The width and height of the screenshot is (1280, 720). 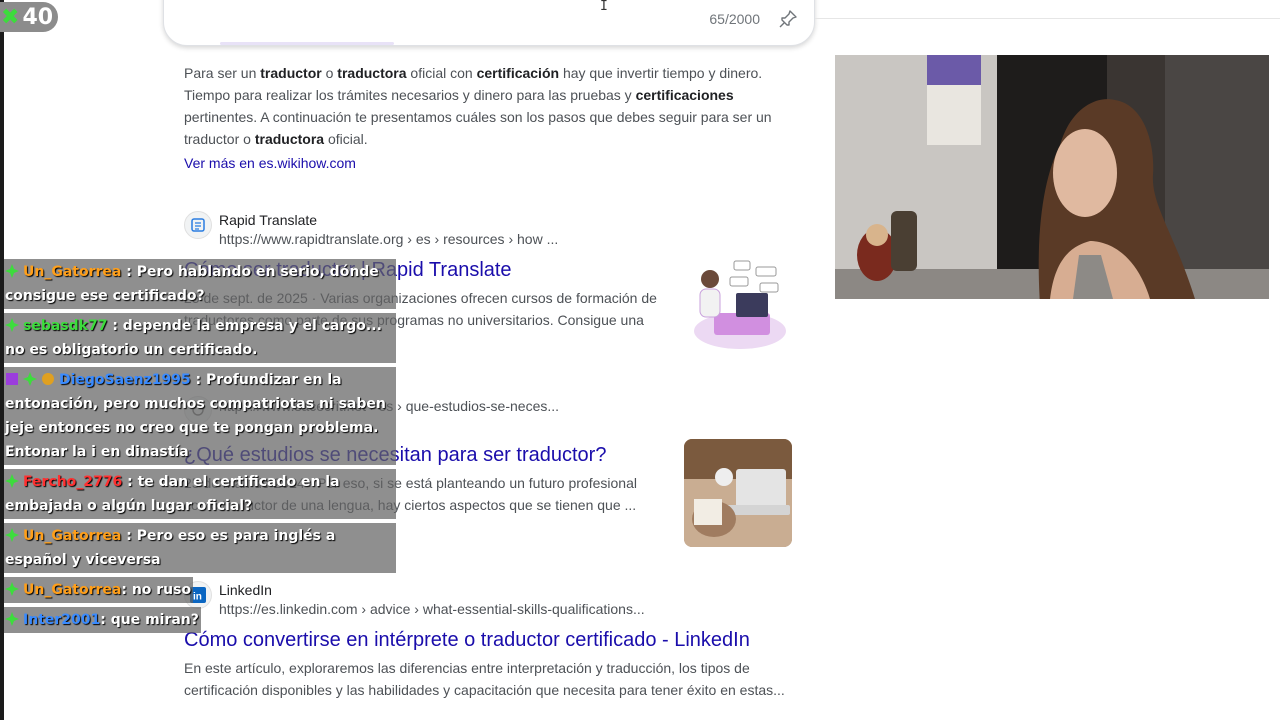 I want to click on chat-text: : que miran?, so click(x=149, y=620).